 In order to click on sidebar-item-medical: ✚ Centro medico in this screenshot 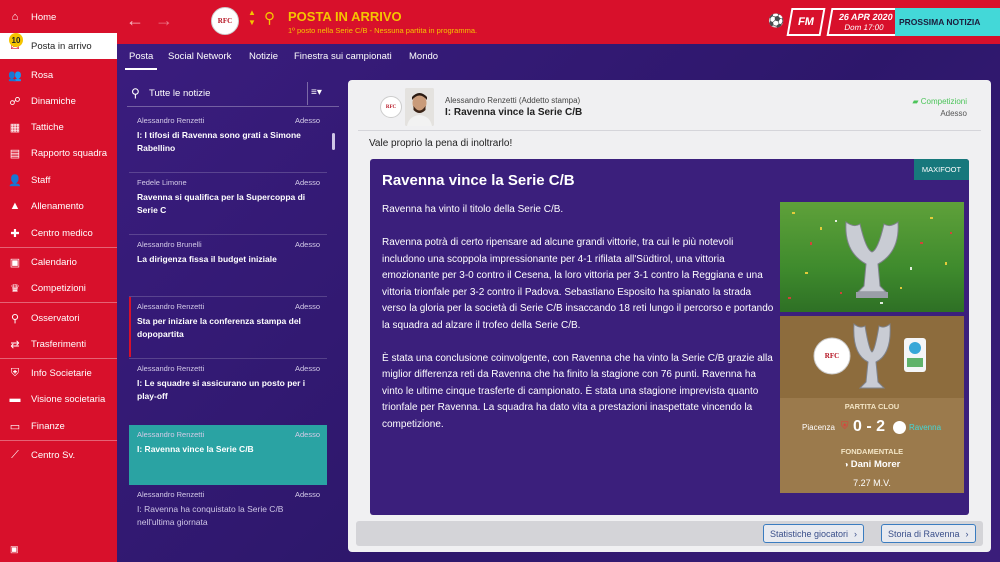, I will do `click(58, 233)`.